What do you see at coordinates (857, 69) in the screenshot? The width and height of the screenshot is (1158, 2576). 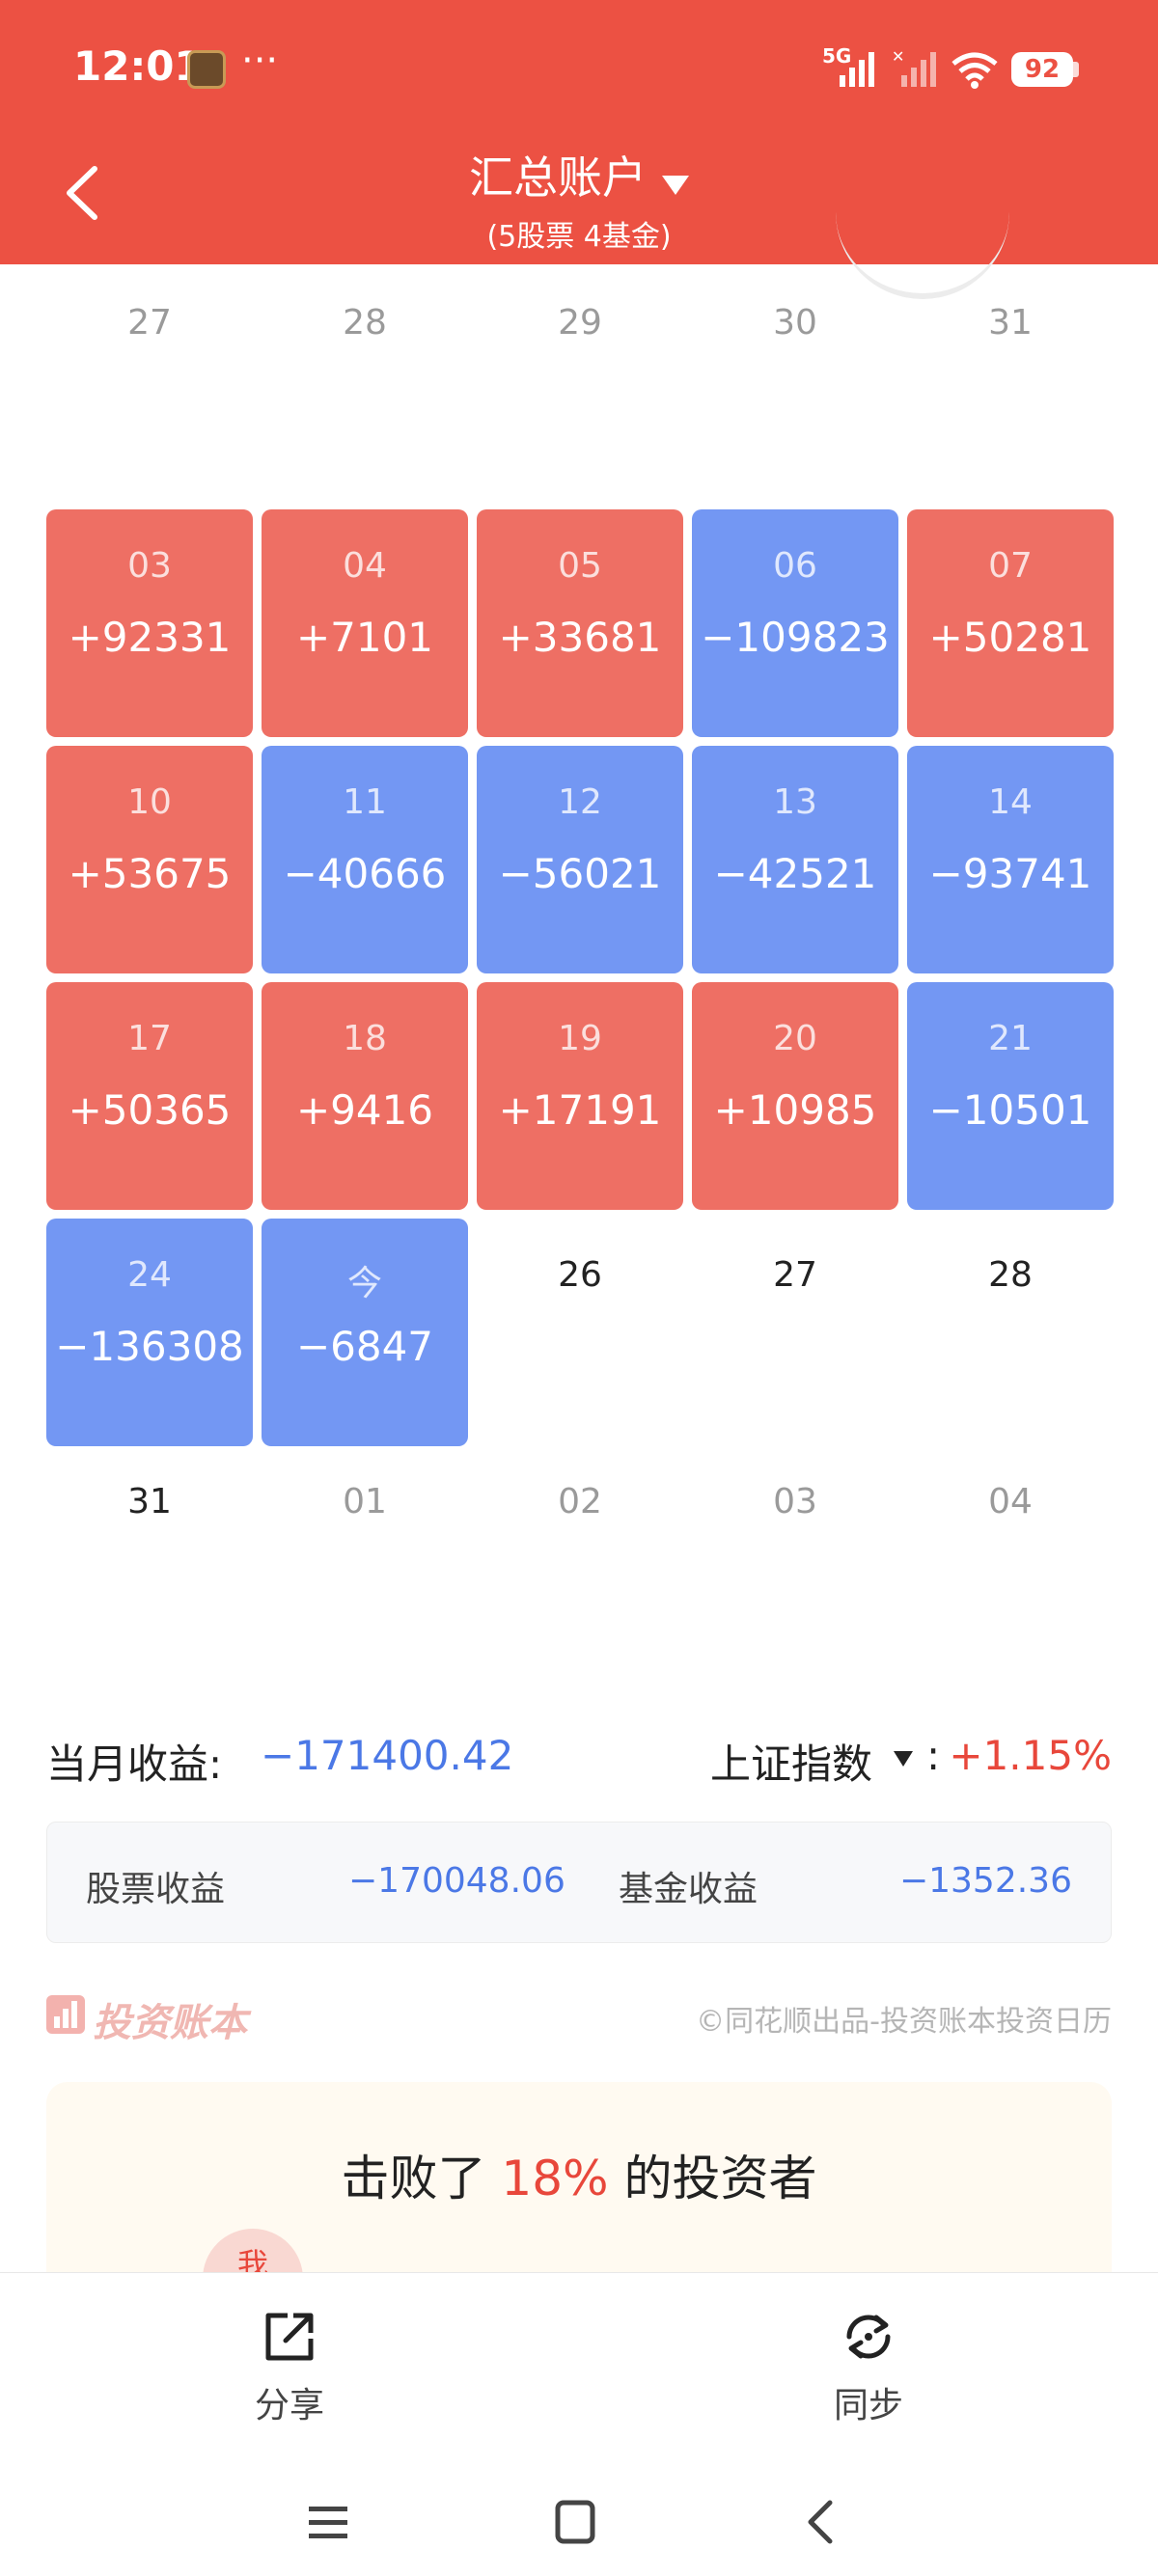 I see `signal-icon` at bounding box center [857, 69].